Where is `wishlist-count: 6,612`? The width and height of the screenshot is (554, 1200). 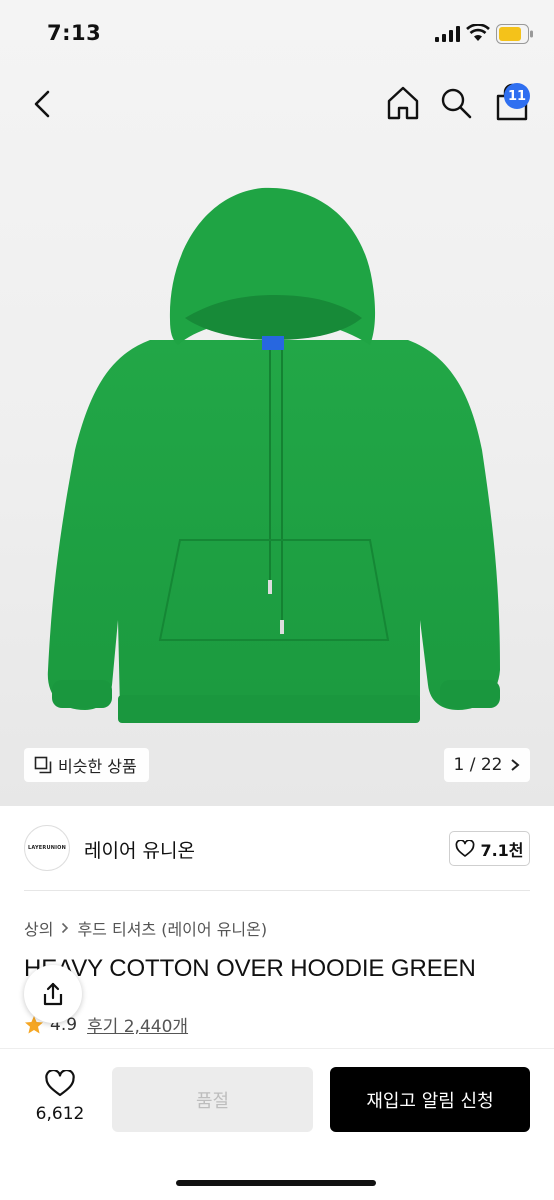 wishlist-count: 6,612 is located at coordinates (60, 1114).